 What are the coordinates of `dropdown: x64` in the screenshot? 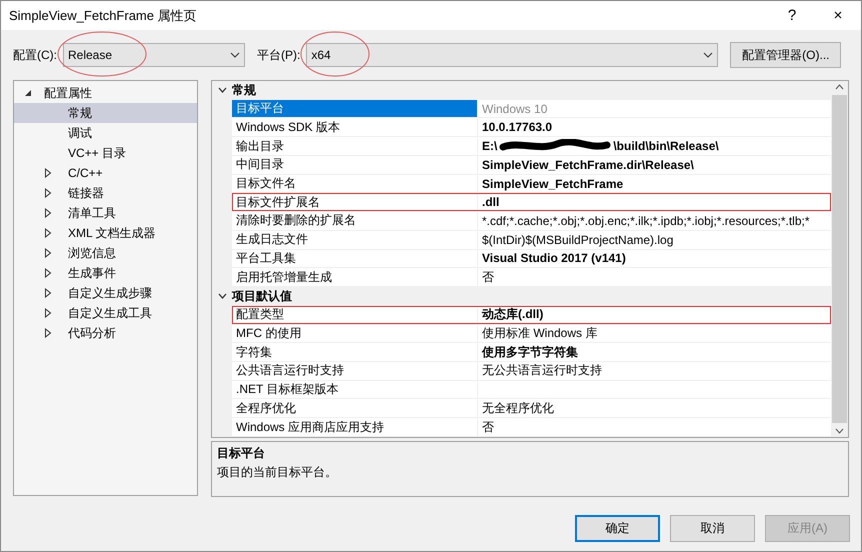 It's located at (512, 55).